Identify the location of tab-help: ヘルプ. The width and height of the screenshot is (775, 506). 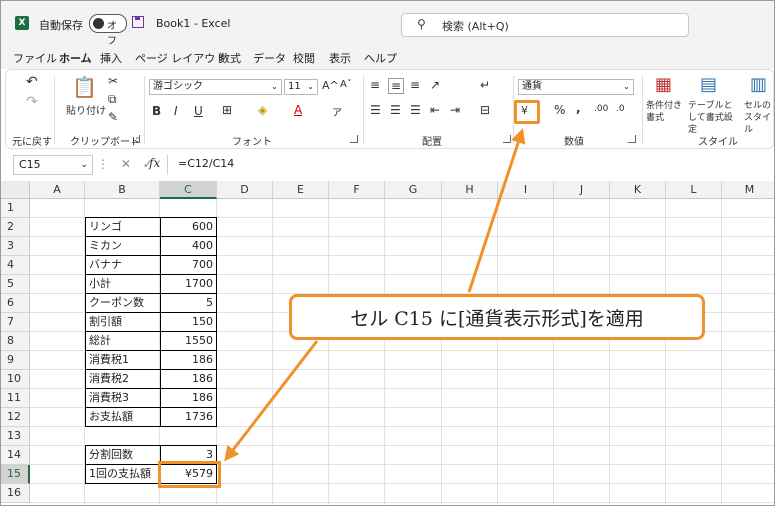
(380, 58).